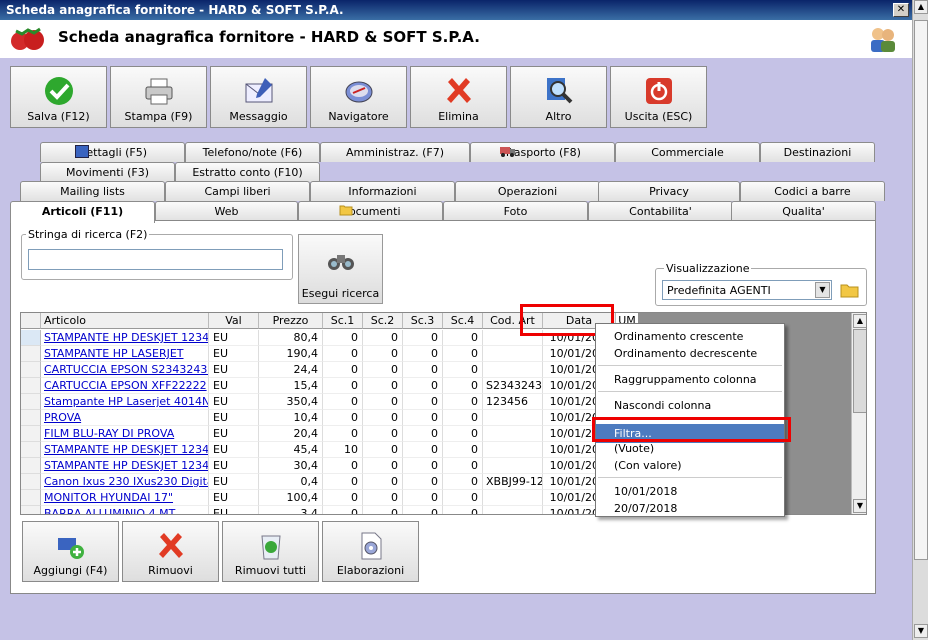  What do you see at coordinates (125, 386) in the screenshot?
I see `article-link: CARTUCCIA EPSON XFF22222` at bounding box center [125, 386].